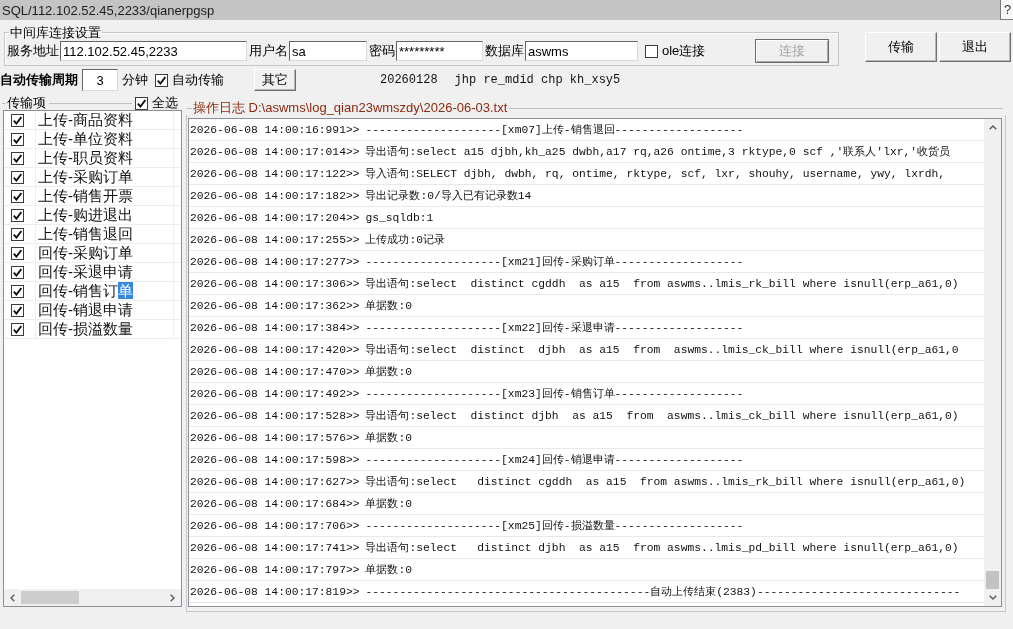  Describe the element at coordinates (554, 526) in the screenshot. I see `log-message: --------------------[xm25]回传-损溢数量-------------------` at that location.